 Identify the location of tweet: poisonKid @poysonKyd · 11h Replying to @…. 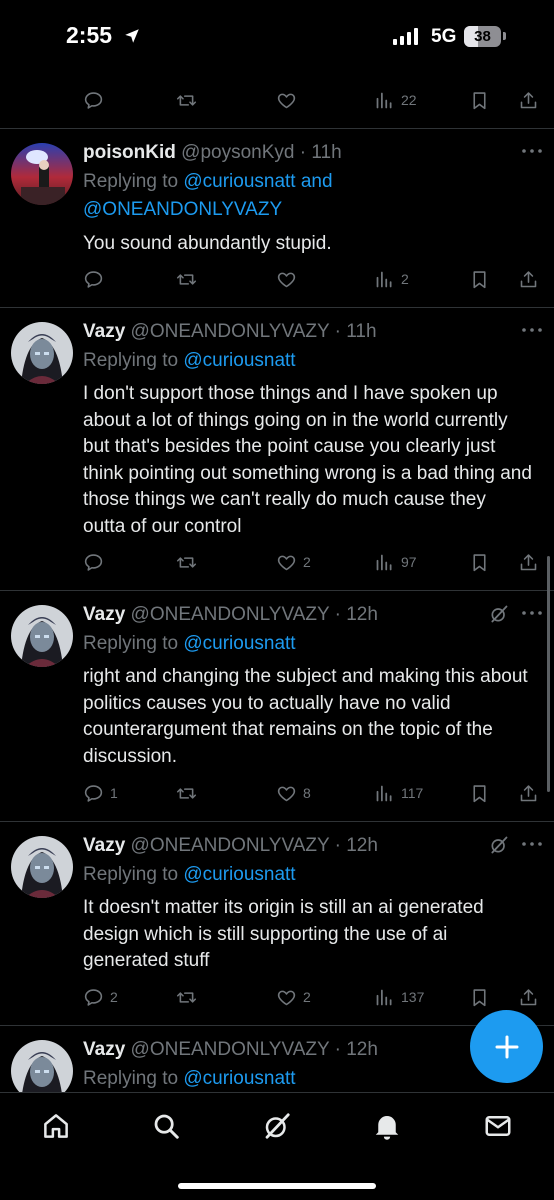
(277, 223).